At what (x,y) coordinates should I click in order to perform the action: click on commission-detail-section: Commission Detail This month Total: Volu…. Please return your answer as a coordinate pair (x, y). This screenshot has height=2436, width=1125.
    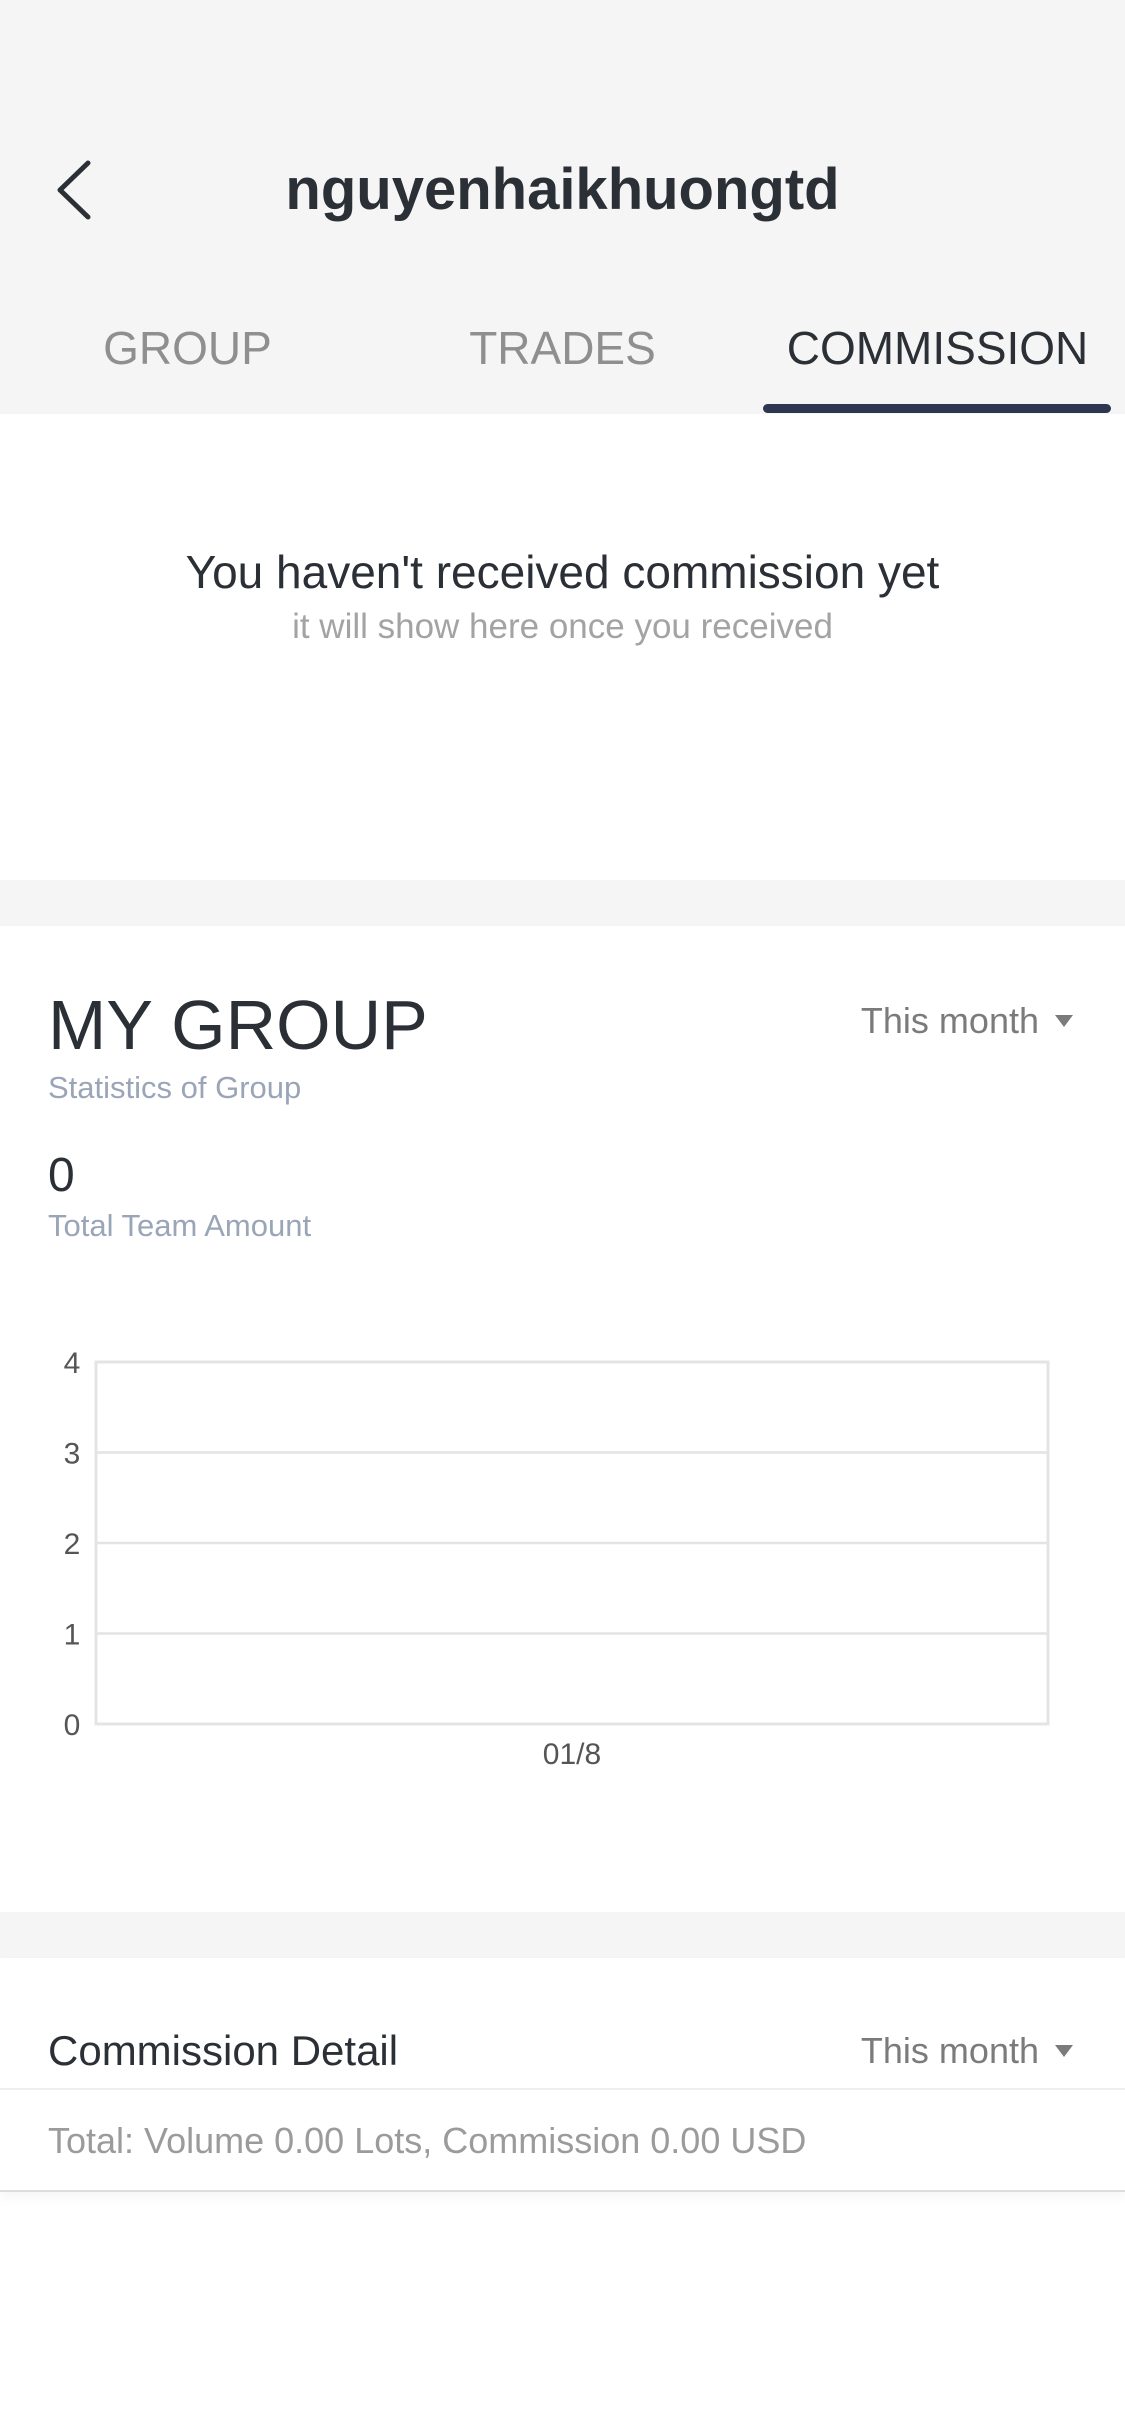
    Looking at the image, I should click on (562, 2075).